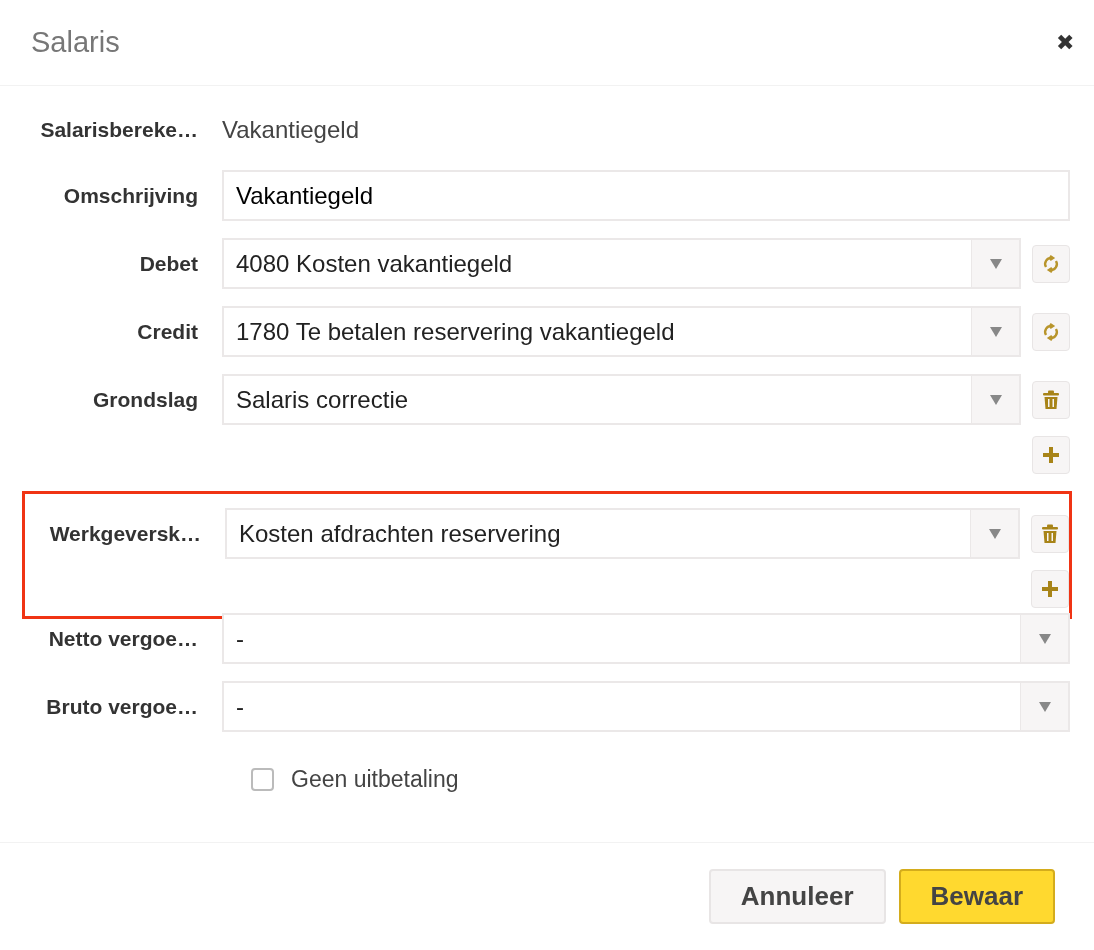  I want to click on field-label: Debet, so click(168, 263).